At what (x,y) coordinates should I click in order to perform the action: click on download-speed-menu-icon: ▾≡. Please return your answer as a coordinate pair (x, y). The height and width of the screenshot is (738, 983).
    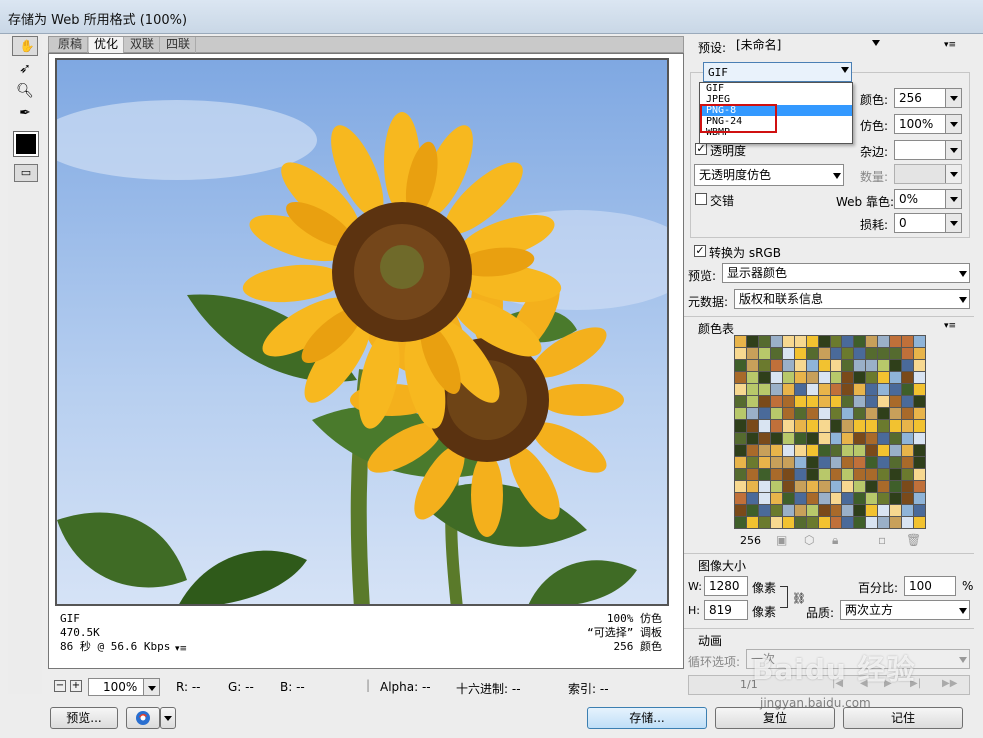
    Looking at the image, I should click on (182, 650).